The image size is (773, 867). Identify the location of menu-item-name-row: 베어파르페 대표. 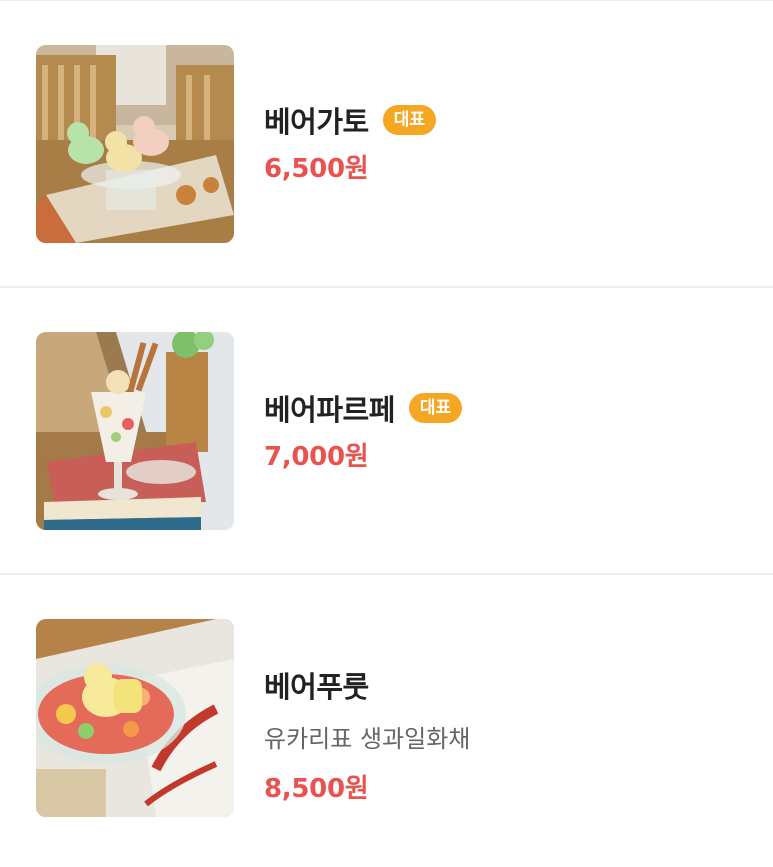
(363, 408).